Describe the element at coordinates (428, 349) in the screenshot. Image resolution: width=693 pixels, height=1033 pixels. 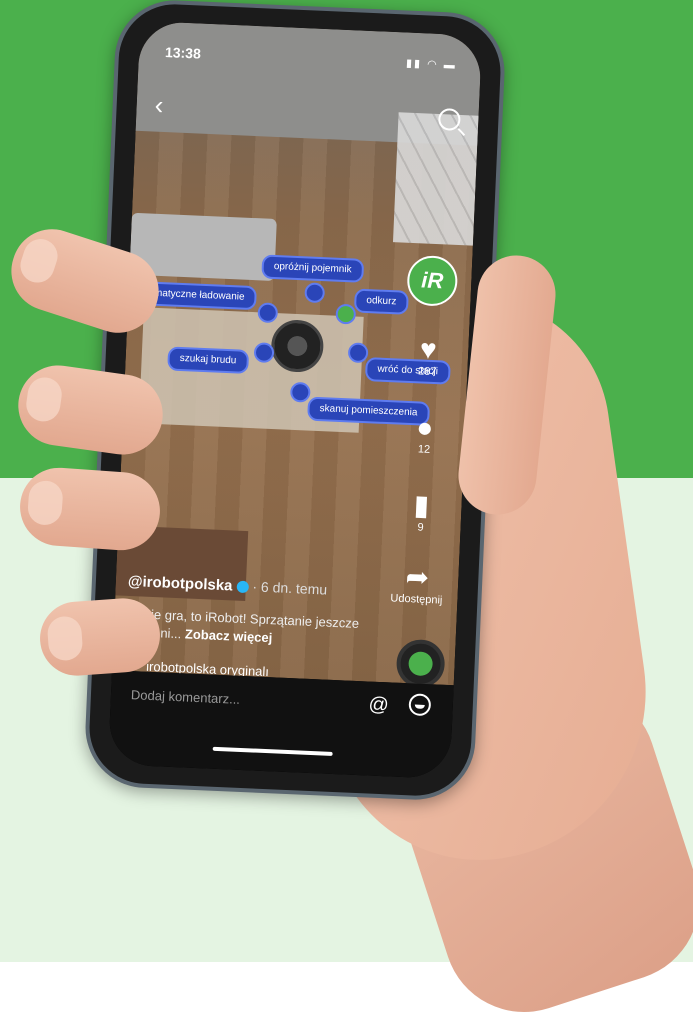
I see `heart-icon: ♥` at that location.